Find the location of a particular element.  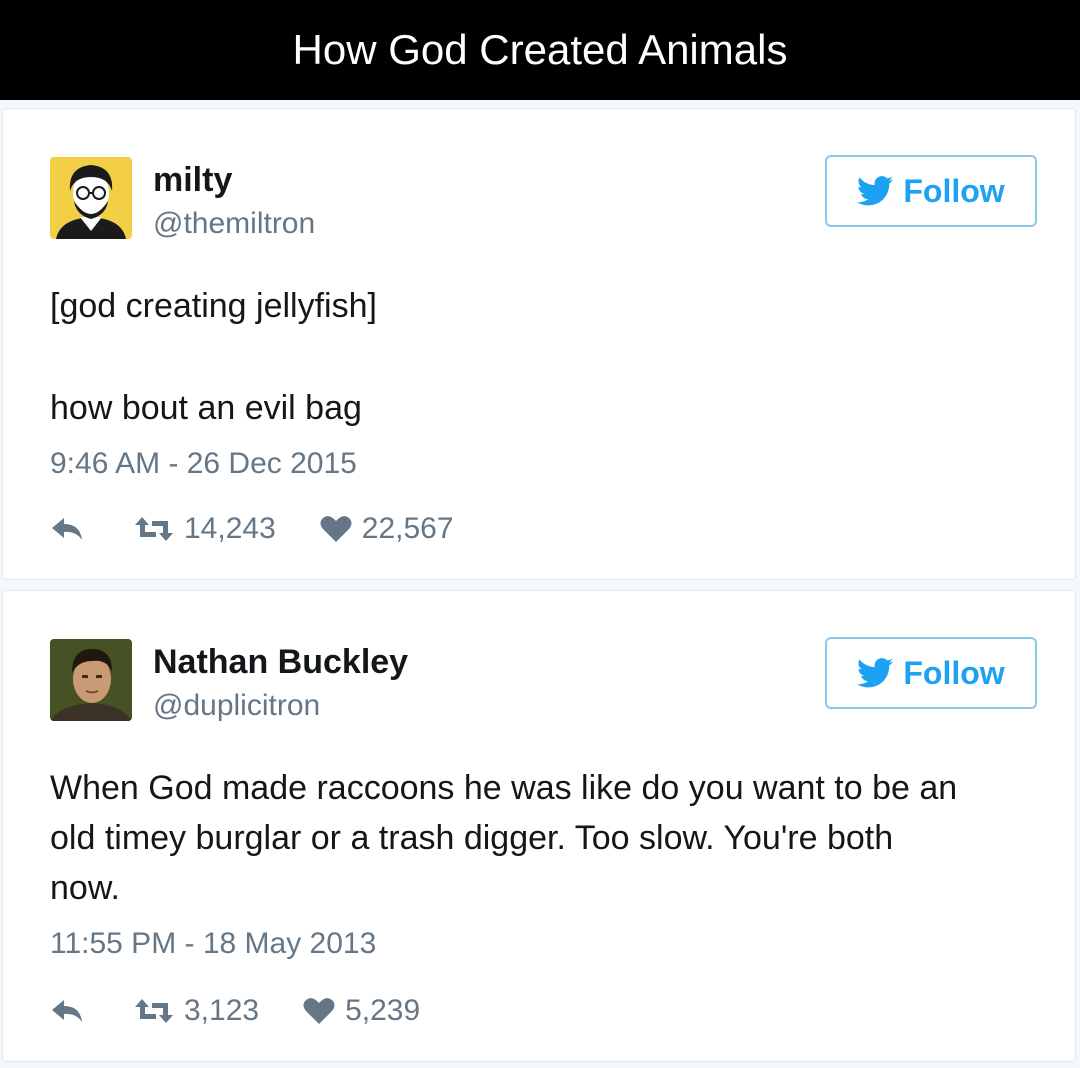

retweet-count: 14,243 is located at coordinates (230, 528).